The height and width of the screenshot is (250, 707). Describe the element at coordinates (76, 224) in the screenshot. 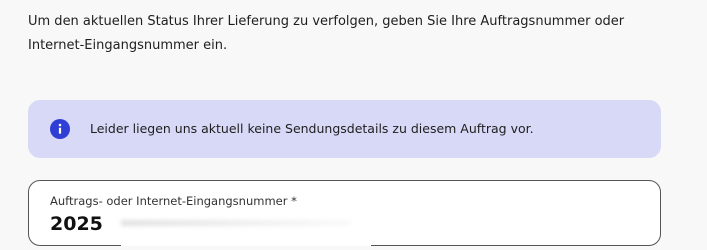

I see `order-number-input: 2025` at that location.